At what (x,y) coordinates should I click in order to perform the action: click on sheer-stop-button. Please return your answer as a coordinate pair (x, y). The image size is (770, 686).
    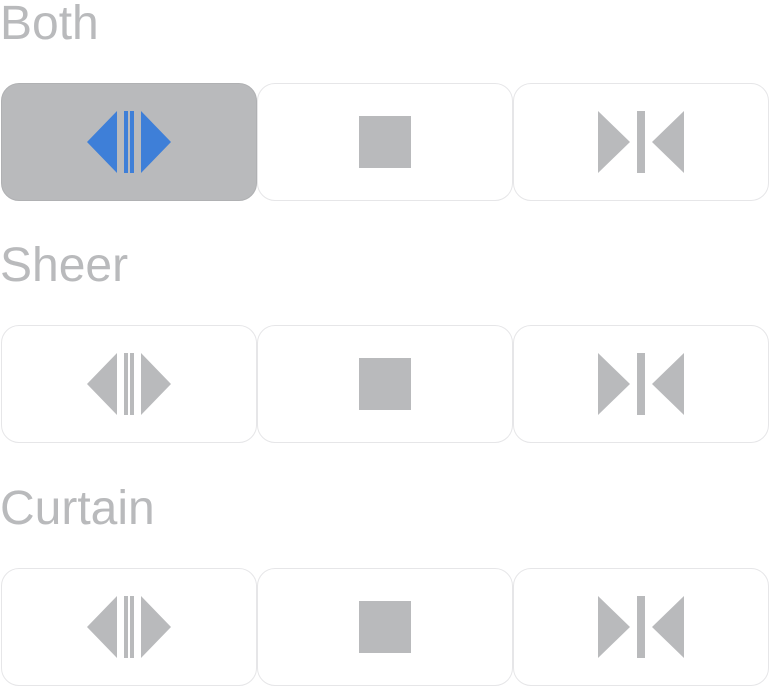
    Looking at the image, I should click on (385, 384).